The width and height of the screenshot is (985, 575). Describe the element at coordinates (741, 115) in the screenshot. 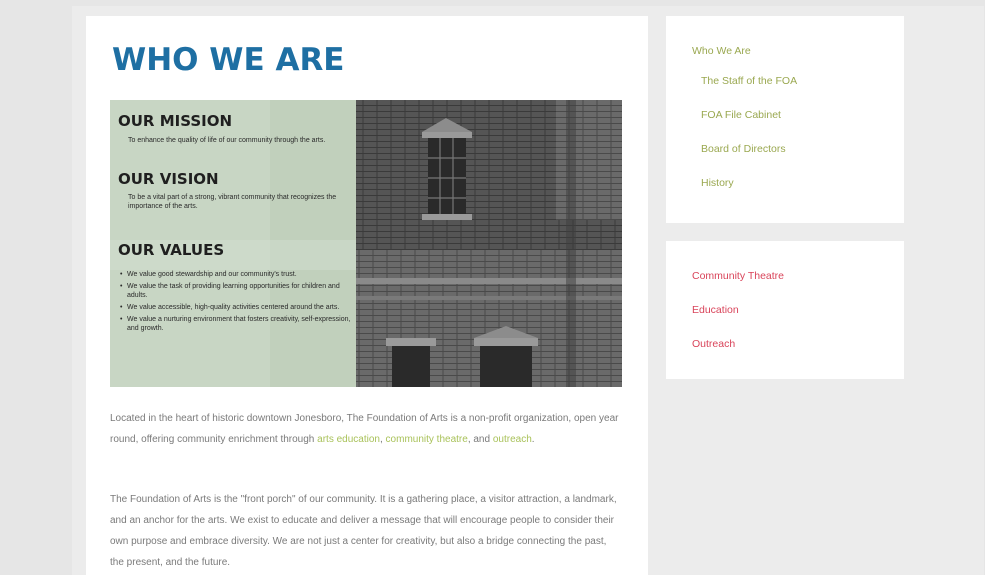

I see `sidebar-item-file-cabinet: FOA File Cabinet` at that location.